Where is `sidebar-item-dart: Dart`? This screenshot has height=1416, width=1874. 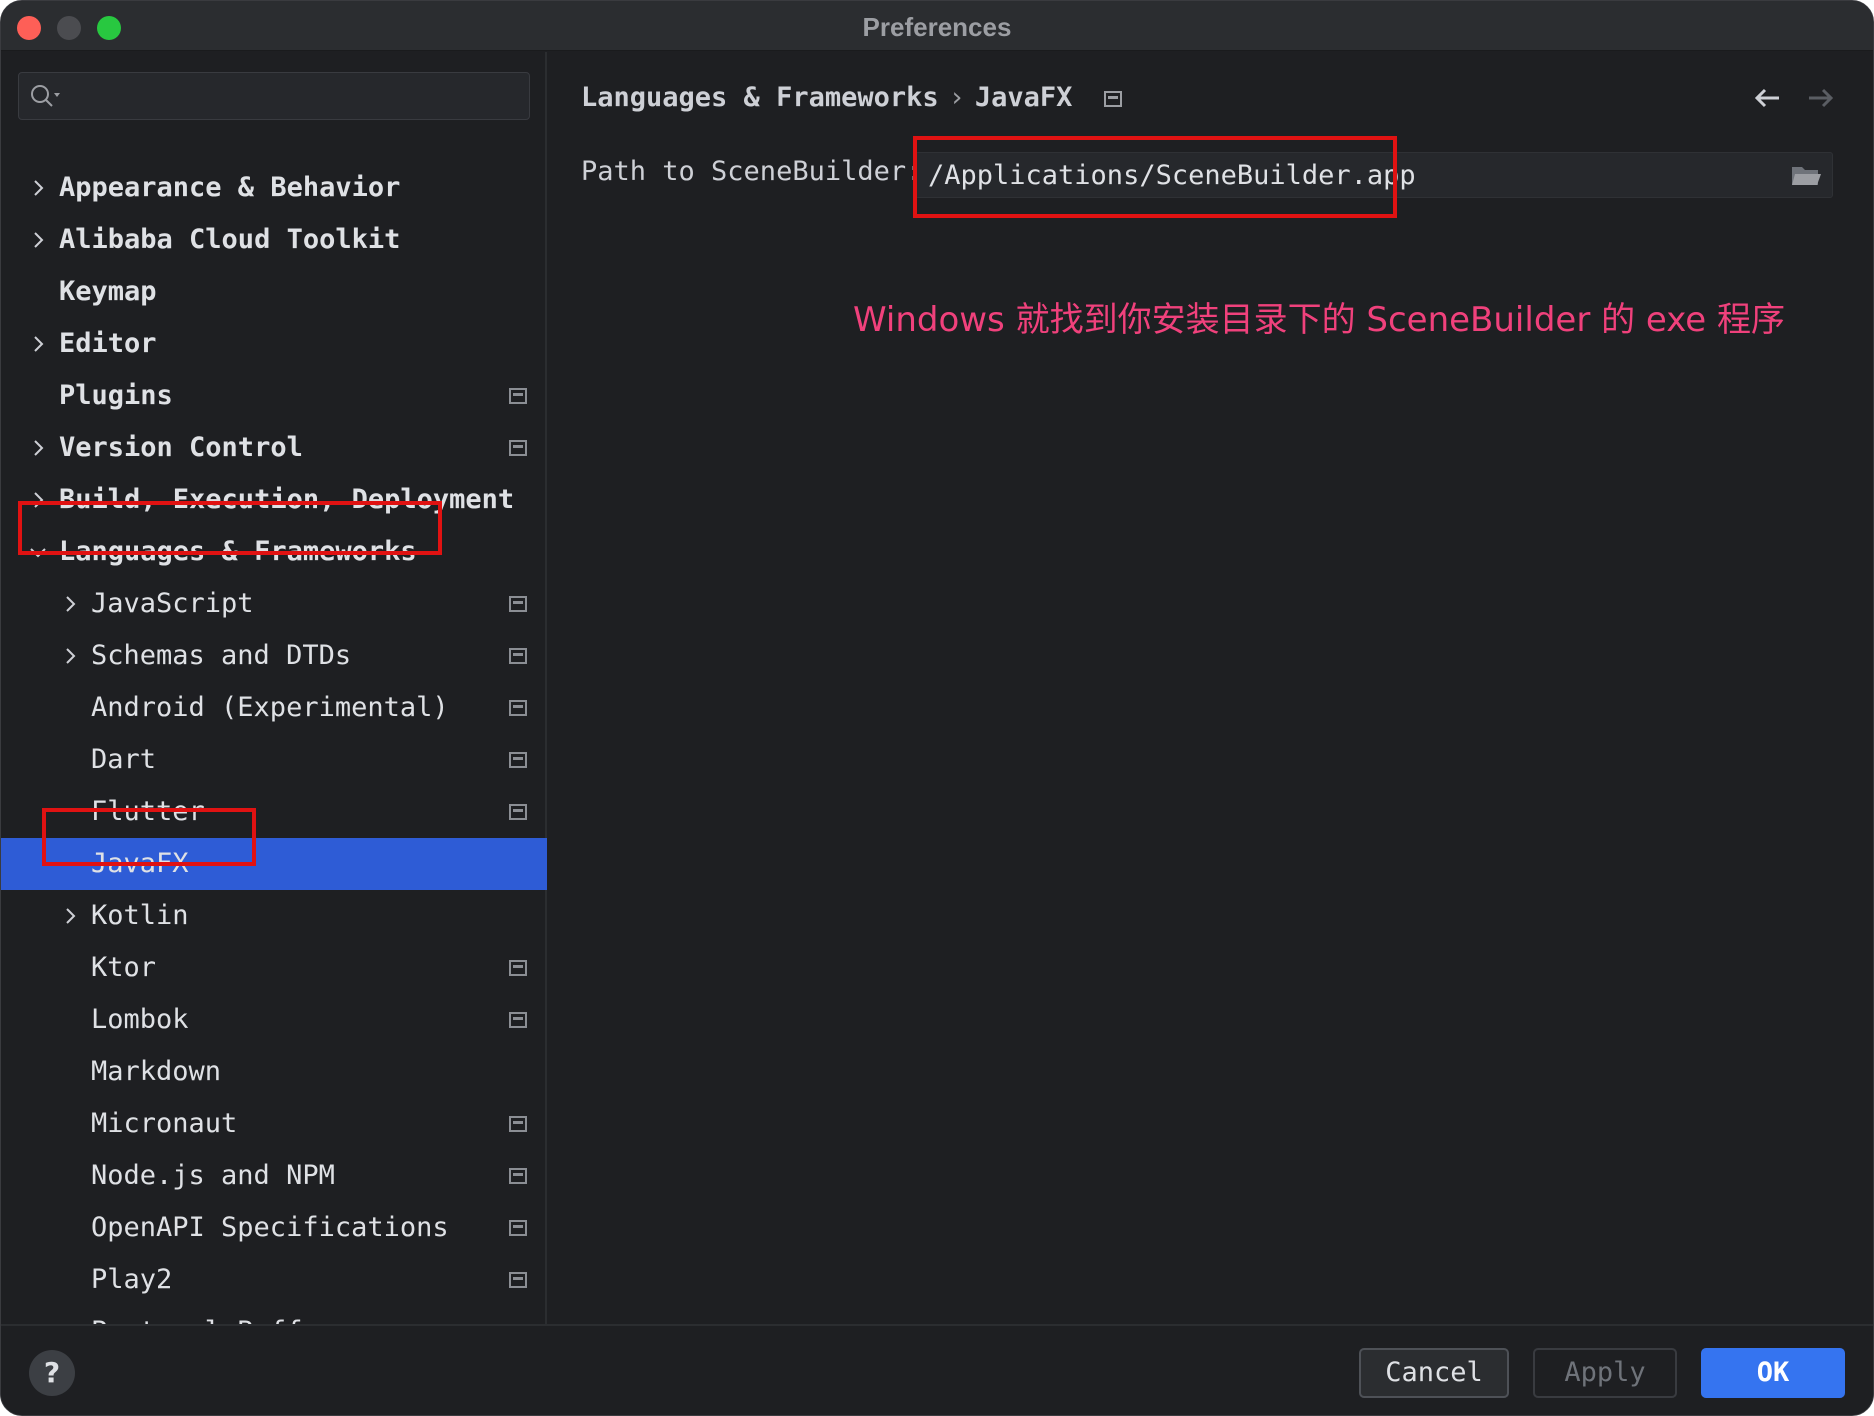
sidebar-item-dart: Dart is located at coordinates (274, 760).